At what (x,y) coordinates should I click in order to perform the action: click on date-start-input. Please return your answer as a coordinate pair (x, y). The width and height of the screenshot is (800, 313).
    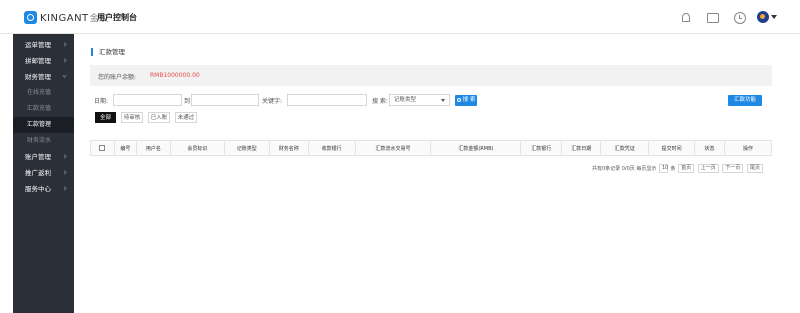
    Looking at the image, I should click on (147, 100).